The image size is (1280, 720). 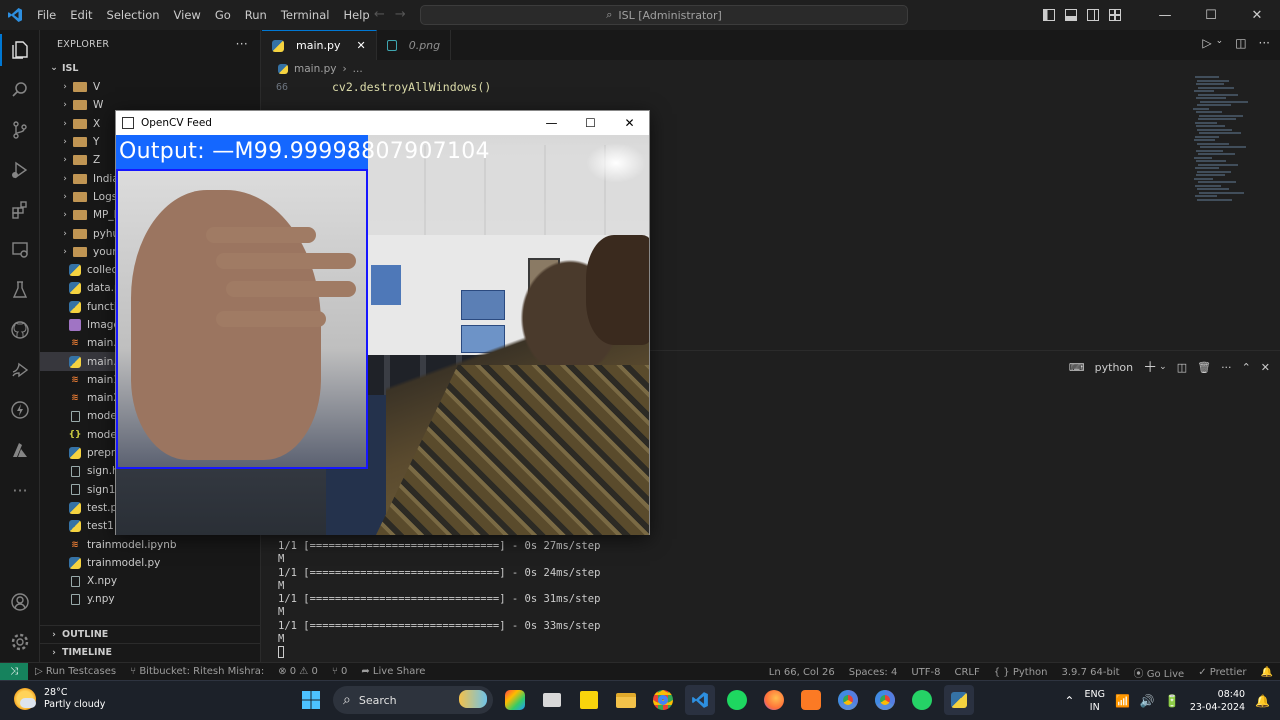 What do you see at coordinates (1115, 15) in the screenshot?
I see `customize-layout-icon` at bounding box center [1115, 15].